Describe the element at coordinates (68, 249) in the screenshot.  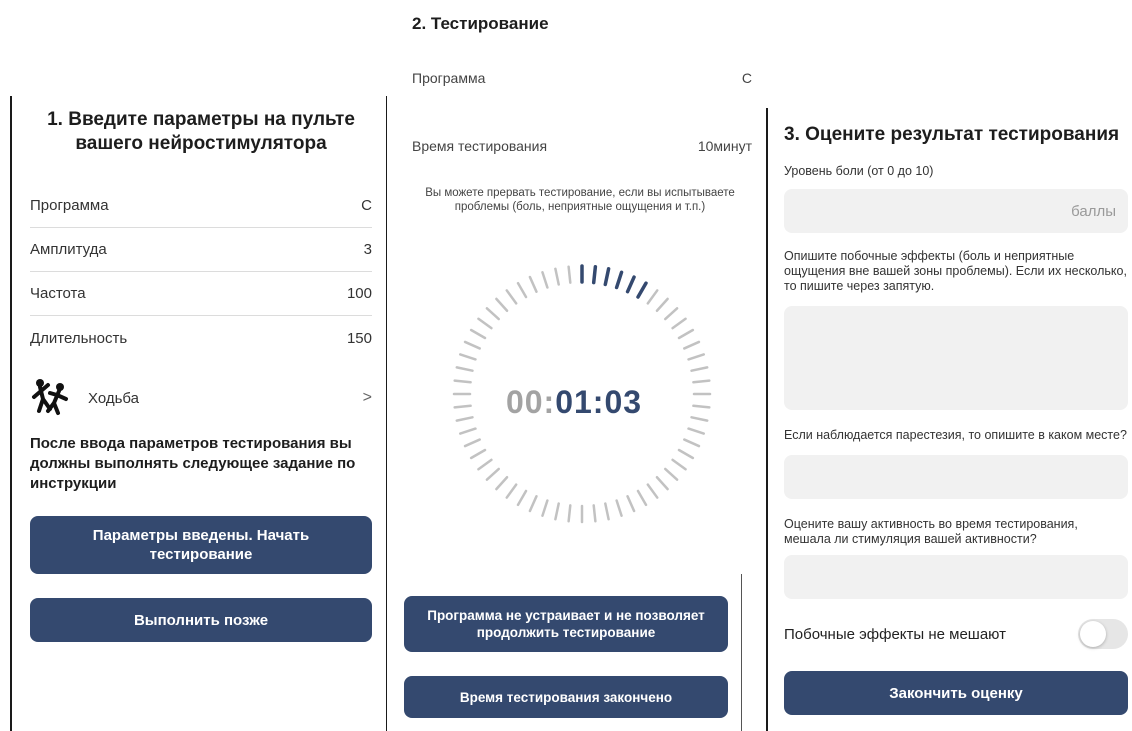
I see `param-label: Амплитуда` at that location.